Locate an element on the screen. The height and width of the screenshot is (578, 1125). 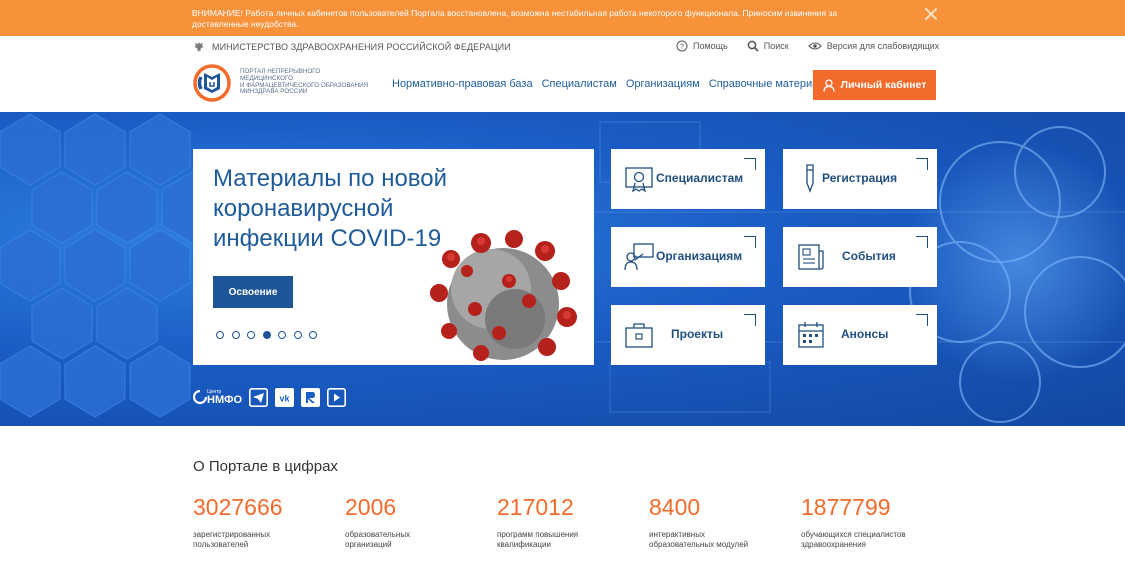
tile-label: События is located at coordinates (869, 256).